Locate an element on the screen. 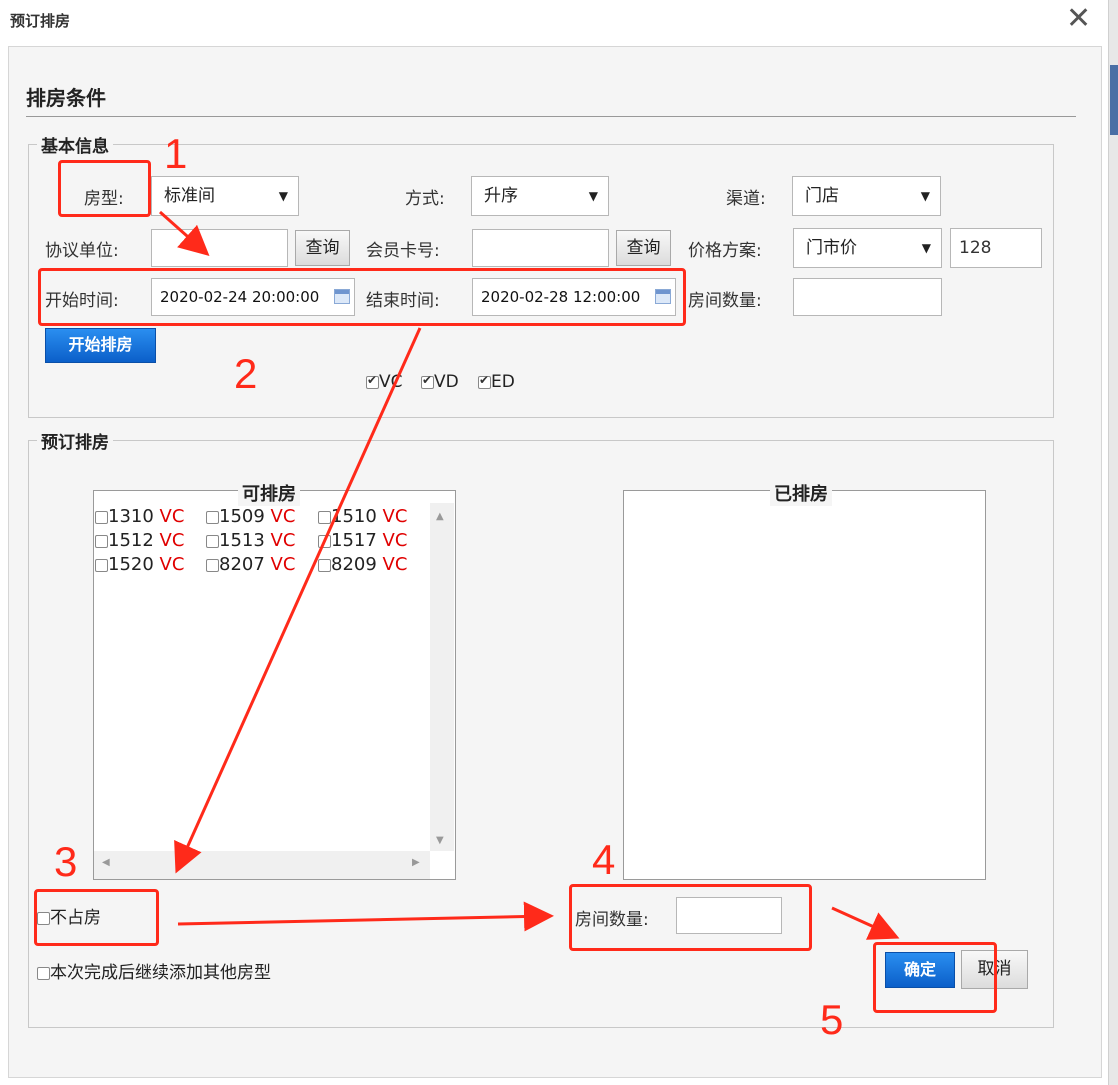  room-item: 1310 VC is located at coordinates (139, 516).